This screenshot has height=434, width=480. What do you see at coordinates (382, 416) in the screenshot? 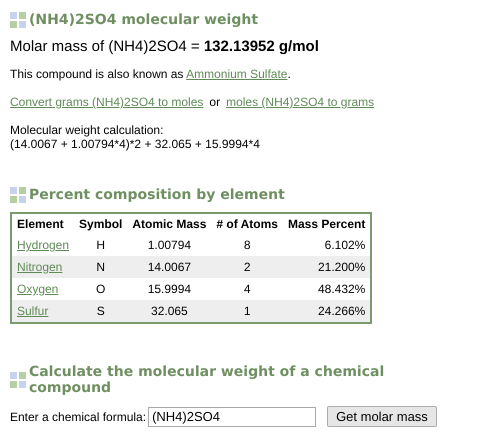
I see `get-molar-mass-button: Get molar mass` at bounding box center [382, 416].